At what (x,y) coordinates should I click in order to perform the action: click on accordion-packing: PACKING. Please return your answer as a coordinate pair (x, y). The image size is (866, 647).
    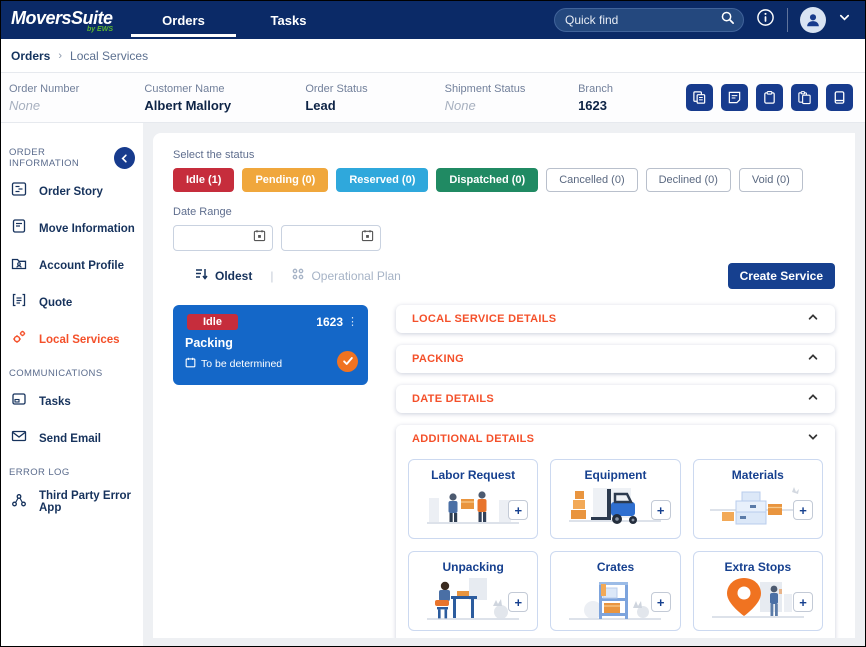
    Looking at the image, I should click on (615, 359).